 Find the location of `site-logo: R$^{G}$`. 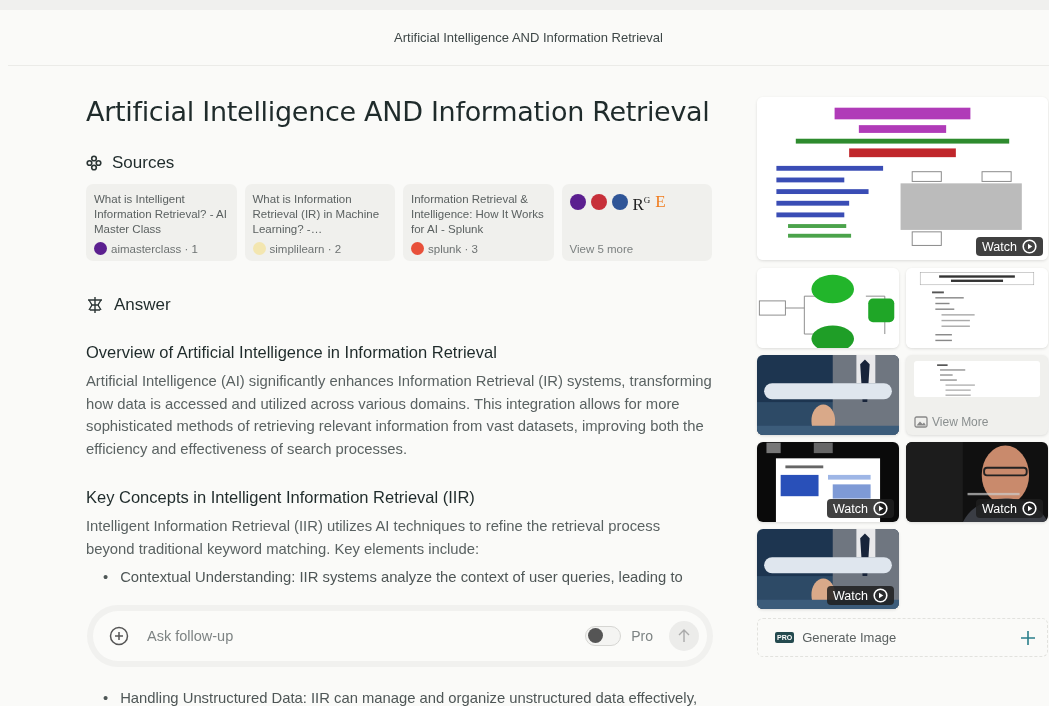

site-logo: R$^{G}$ is located at coordinates (641, 203).